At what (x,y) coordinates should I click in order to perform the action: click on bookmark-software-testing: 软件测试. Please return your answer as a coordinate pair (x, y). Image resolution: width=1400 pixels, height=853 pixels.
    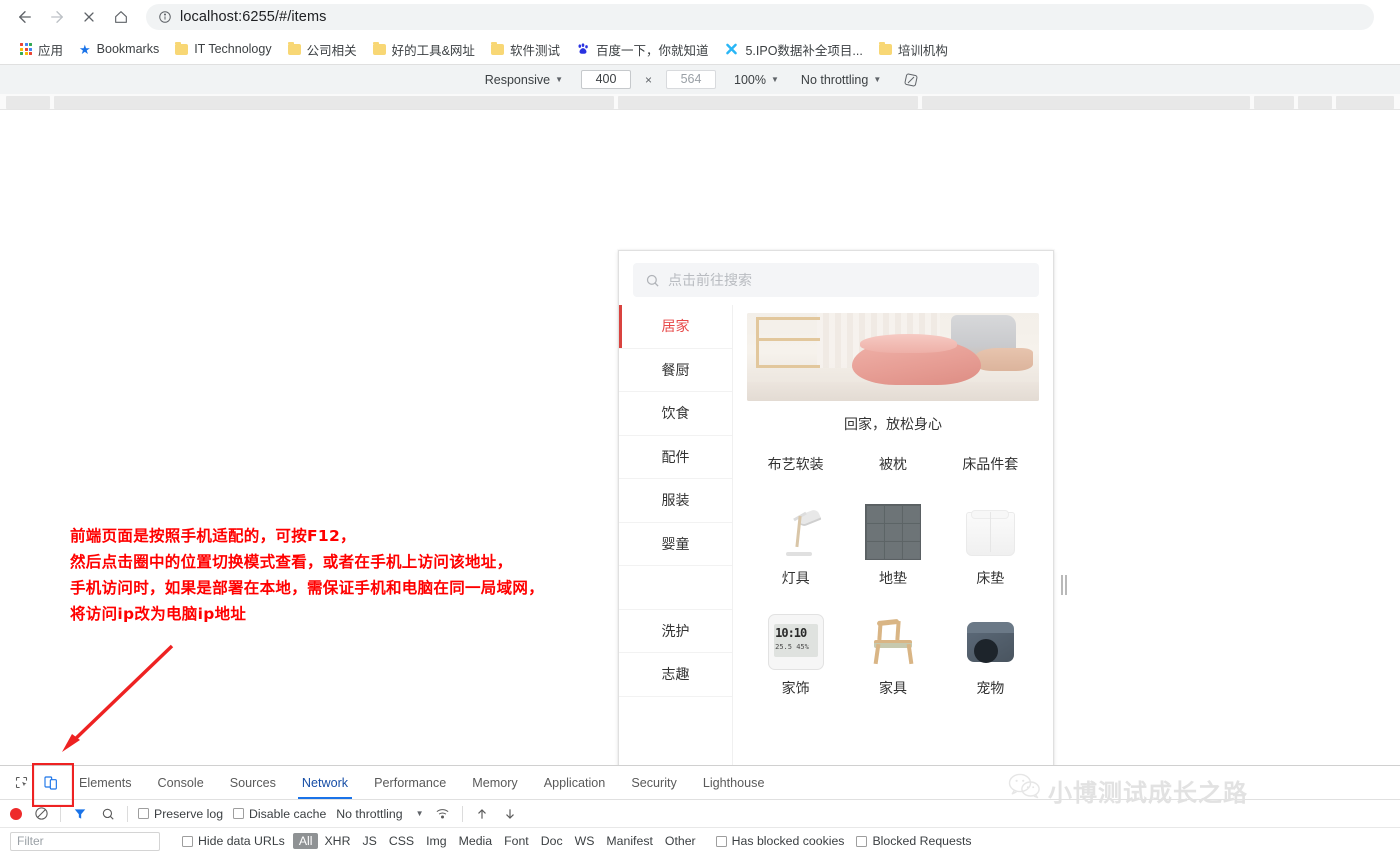
    Looking at the image, I should click on (525, 49).